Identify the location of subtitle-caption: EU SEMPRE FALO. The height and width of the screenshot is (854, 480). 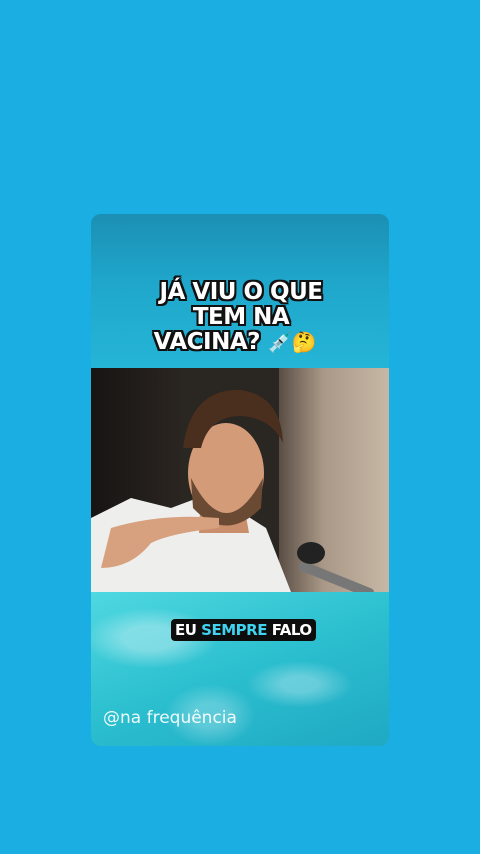
(243, 630).